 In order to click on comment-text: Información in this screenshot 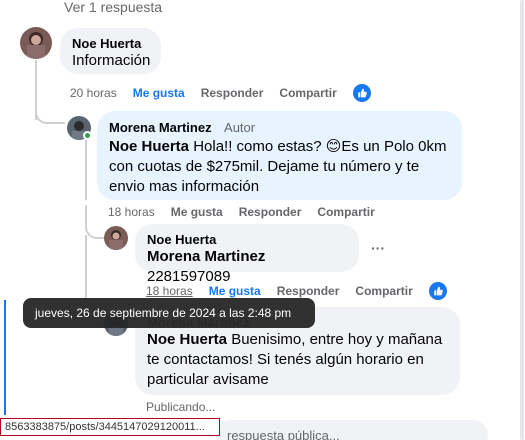, I will do `click(111, 60)`.